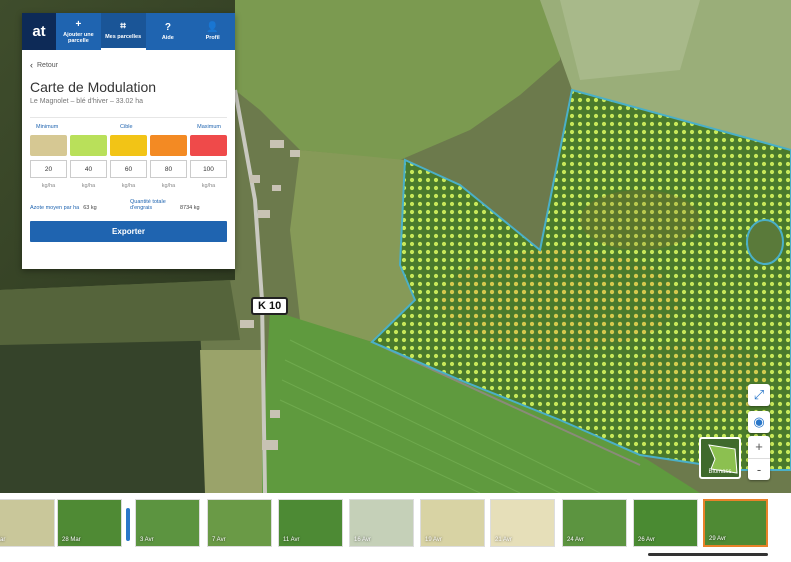 This screenshot has height=562, width=791. What do you see at coordinates (167, 523) in the screenshot?
I see `timeline-thumbnail: 3 Avr` at bounding box center [167, 523].